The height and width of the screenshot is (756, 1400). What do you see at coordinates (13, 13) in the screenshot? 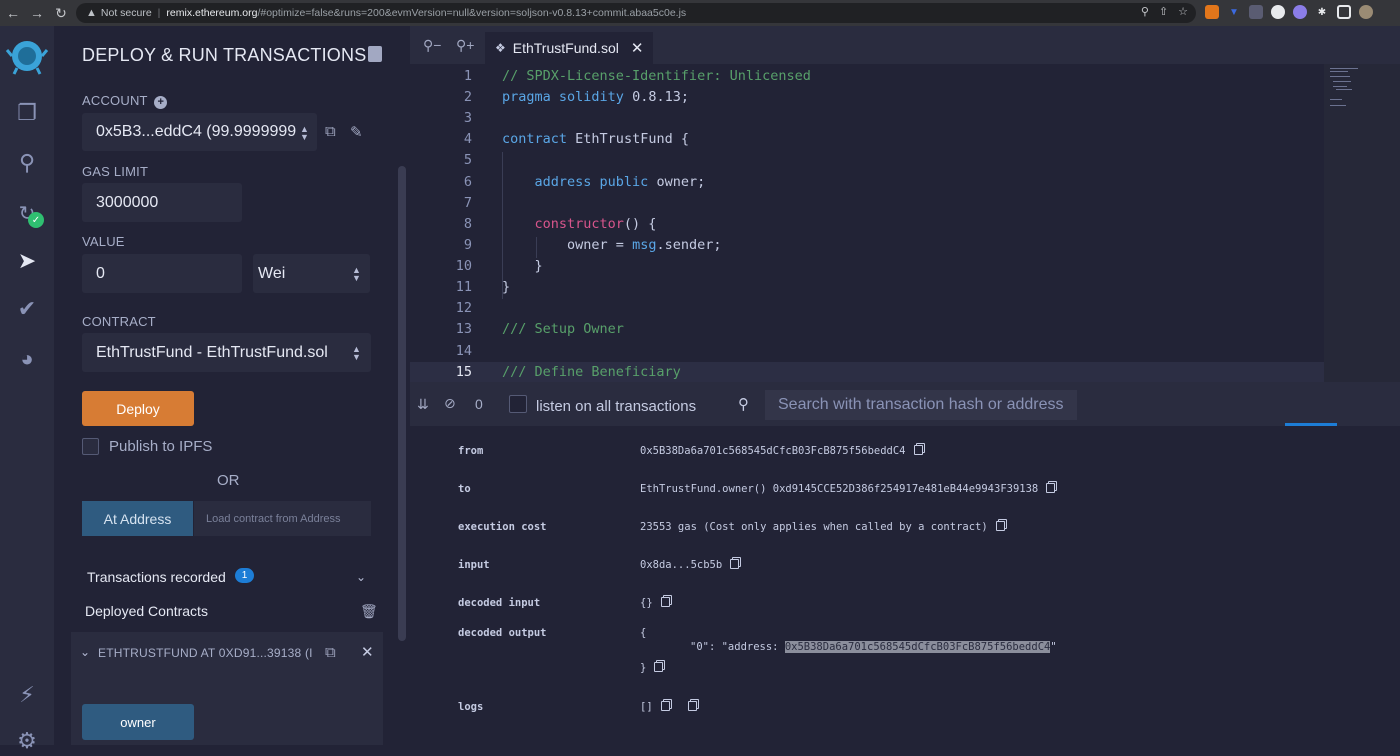
I see `back-arrow-icon: ←` at bounding box center [13, 13].